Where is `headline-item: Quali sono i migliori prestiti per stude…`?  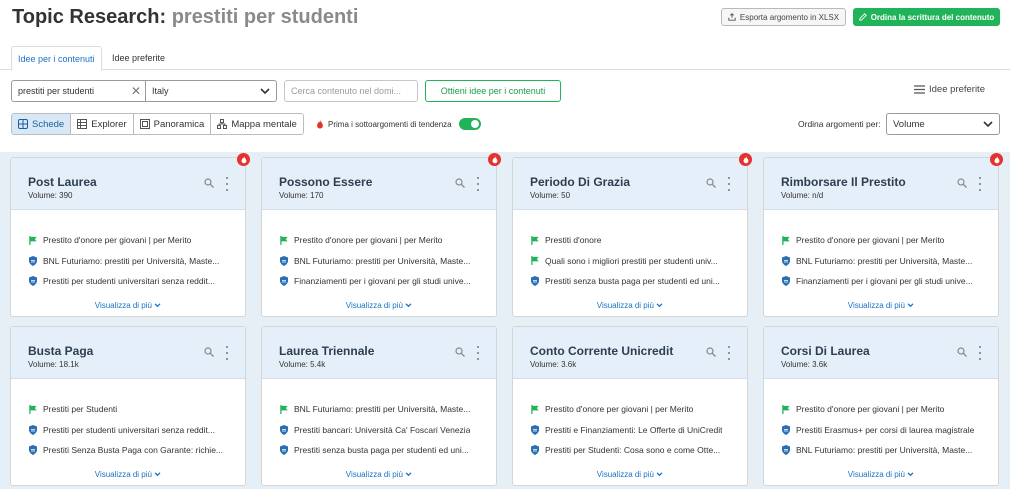
headline-item: Quali sono i migliori prestiti per stude… is located at coordinates (635, 261).